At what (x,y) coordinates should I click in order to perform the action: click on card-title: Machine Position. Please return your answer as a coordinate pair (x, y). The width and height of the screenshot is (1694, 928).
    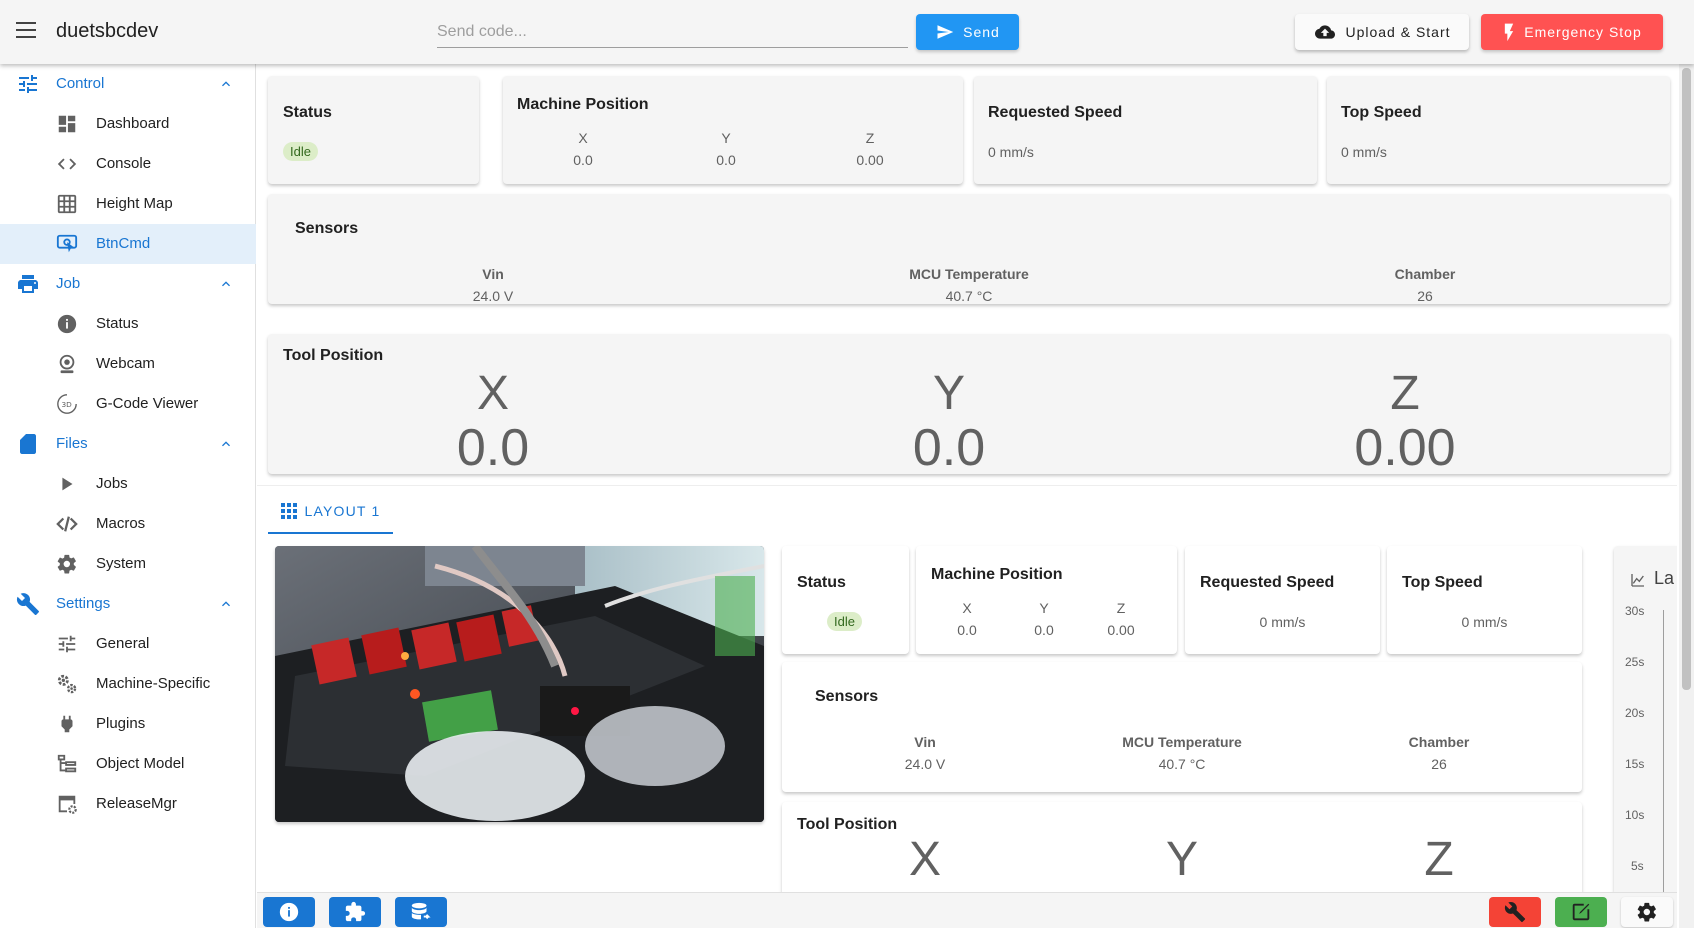
    Looking at the image, I should click on (583, 104).